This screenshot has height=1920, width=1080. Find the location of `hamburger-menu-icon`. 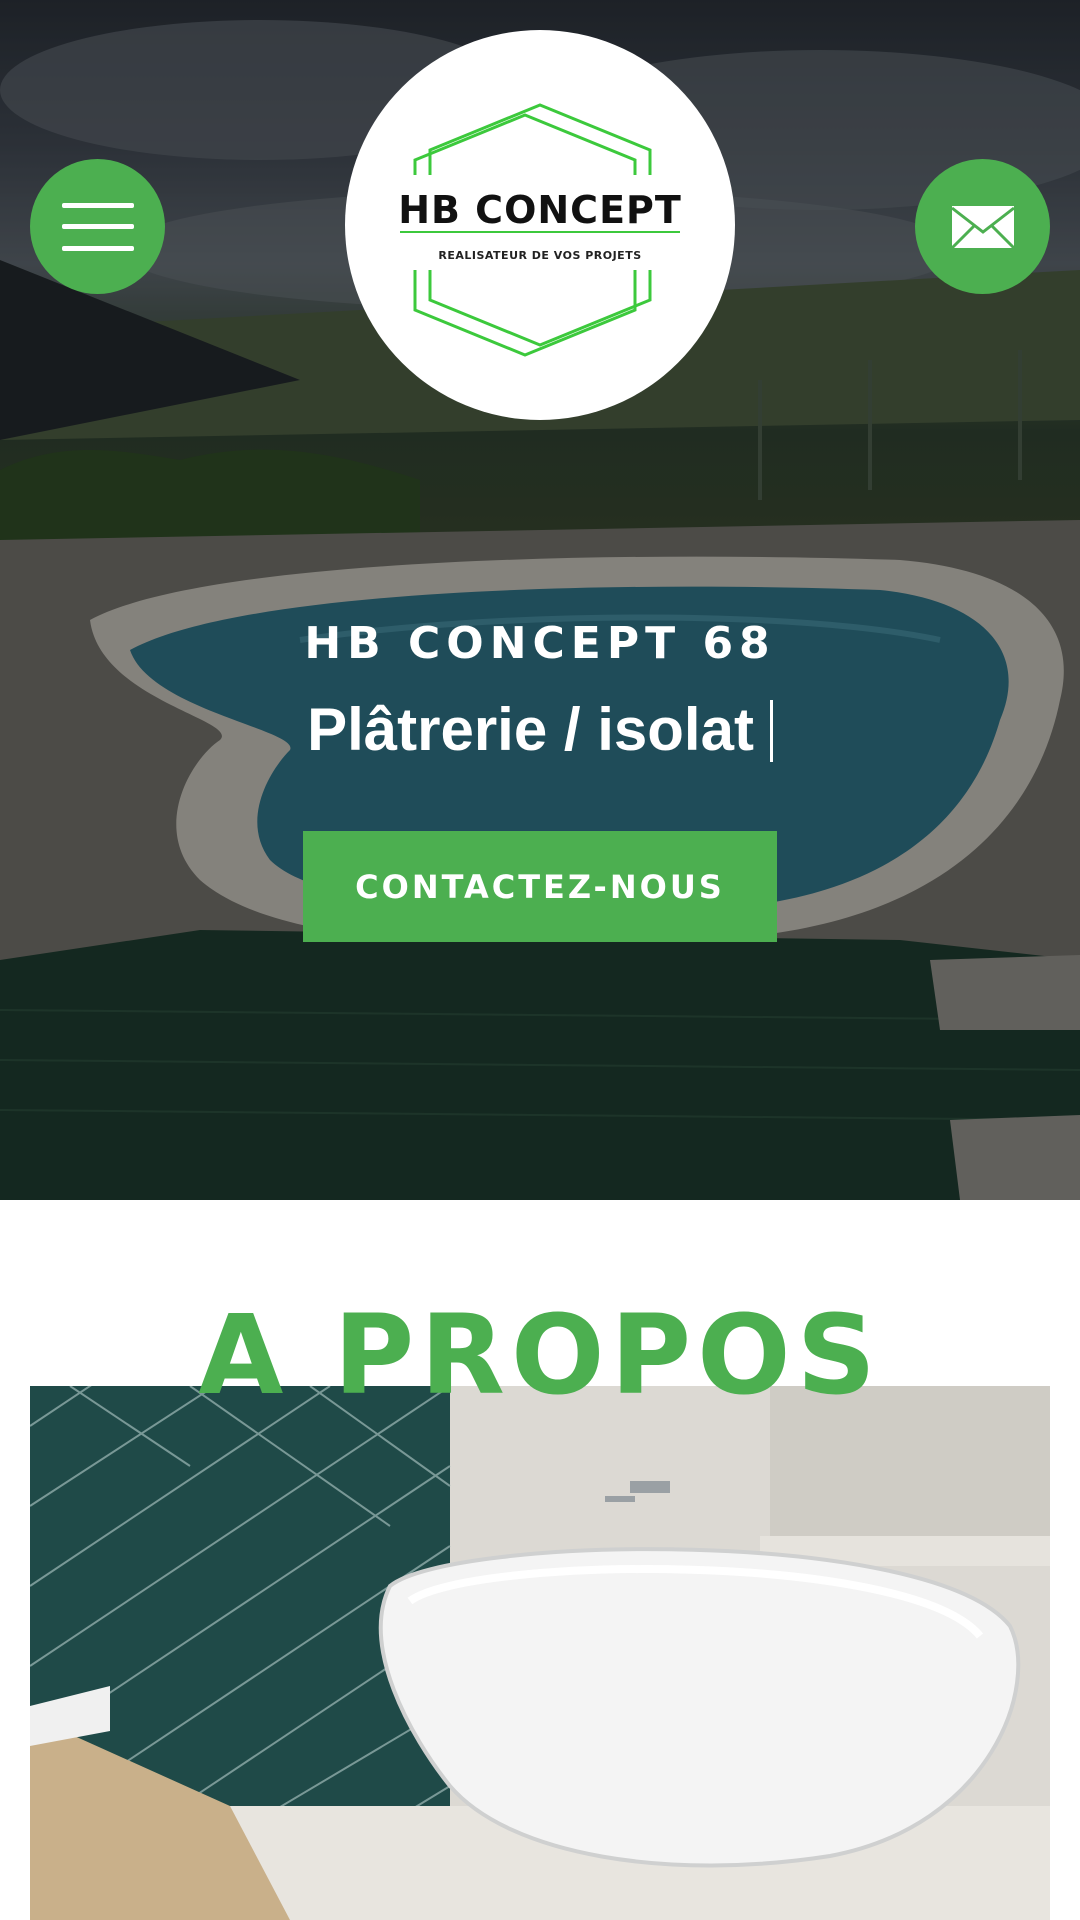

hamburger-menu-icon is located at coordinates (97, 226).